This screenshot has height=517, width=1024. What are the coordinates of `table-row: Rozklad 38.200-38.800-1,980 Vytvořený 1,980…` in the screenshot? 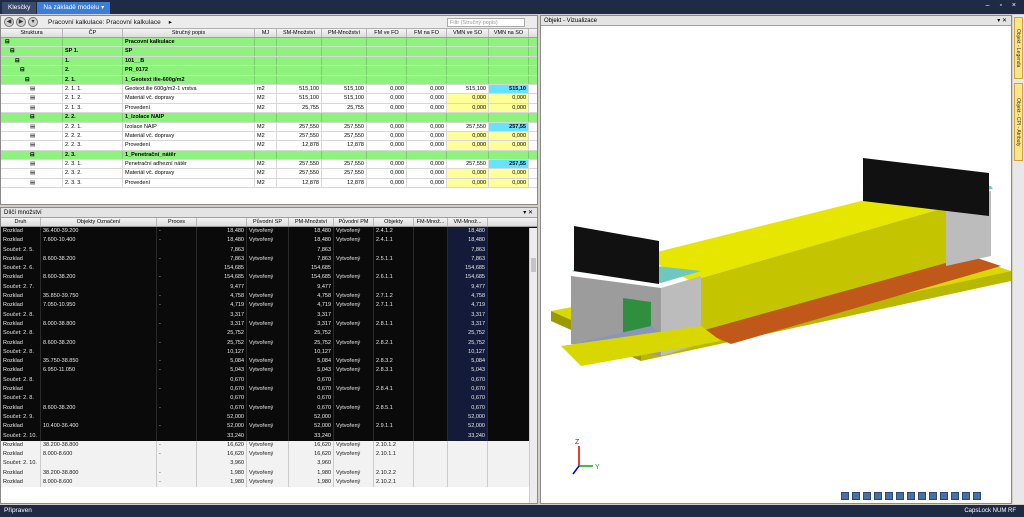 It's located at (269, 473).